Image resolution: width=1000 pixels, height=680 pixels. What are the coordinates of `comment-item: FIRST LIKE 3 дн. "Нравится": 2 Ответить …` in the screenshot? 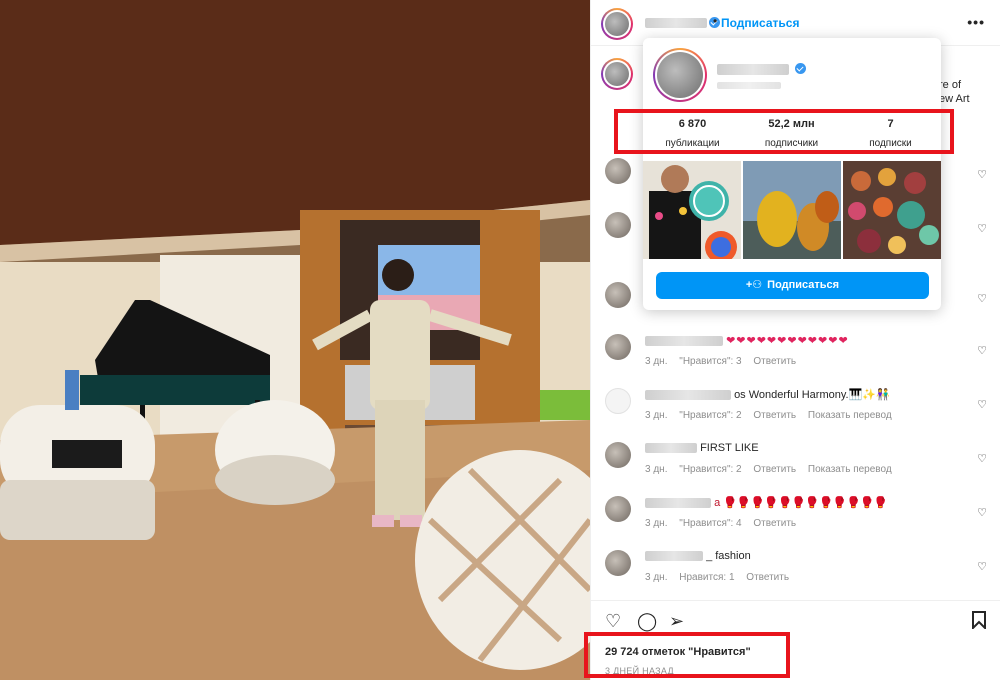 It's located at (798, 467).